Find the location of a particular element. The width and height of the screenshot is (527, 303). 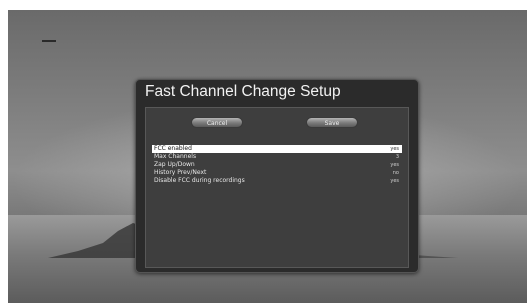

corner-marker is located at coordinates (49, 41).